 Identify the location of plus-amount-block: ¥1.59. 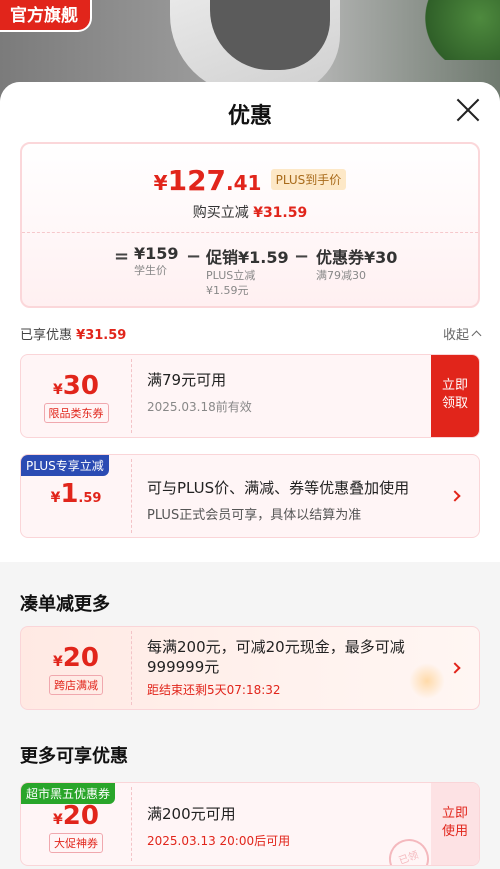
(76, 496).